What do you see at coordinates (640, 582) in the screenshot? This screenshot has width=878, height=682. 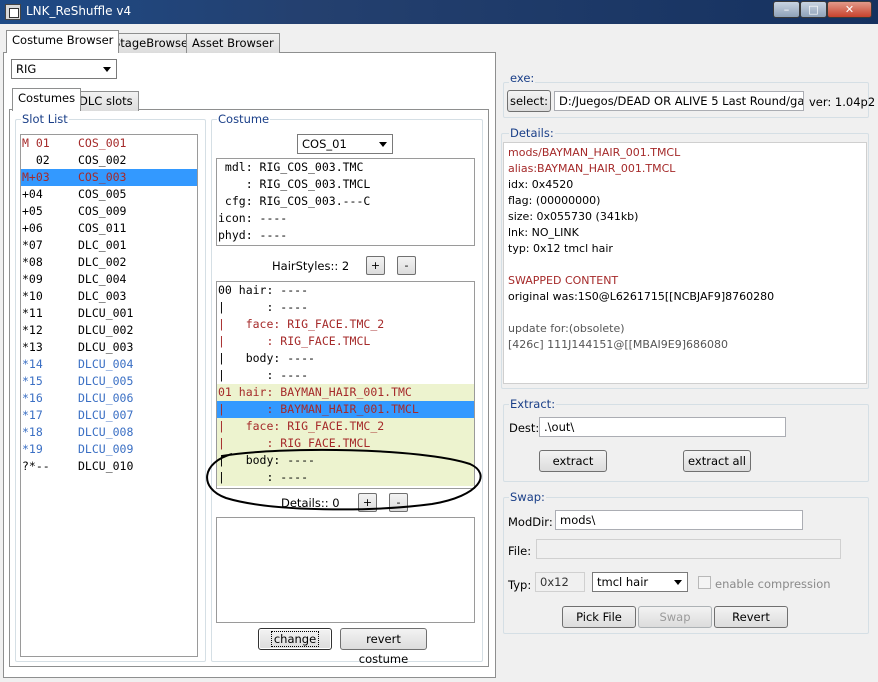 I see `type-select: tmcl hair` at bounding box center [640, 582].